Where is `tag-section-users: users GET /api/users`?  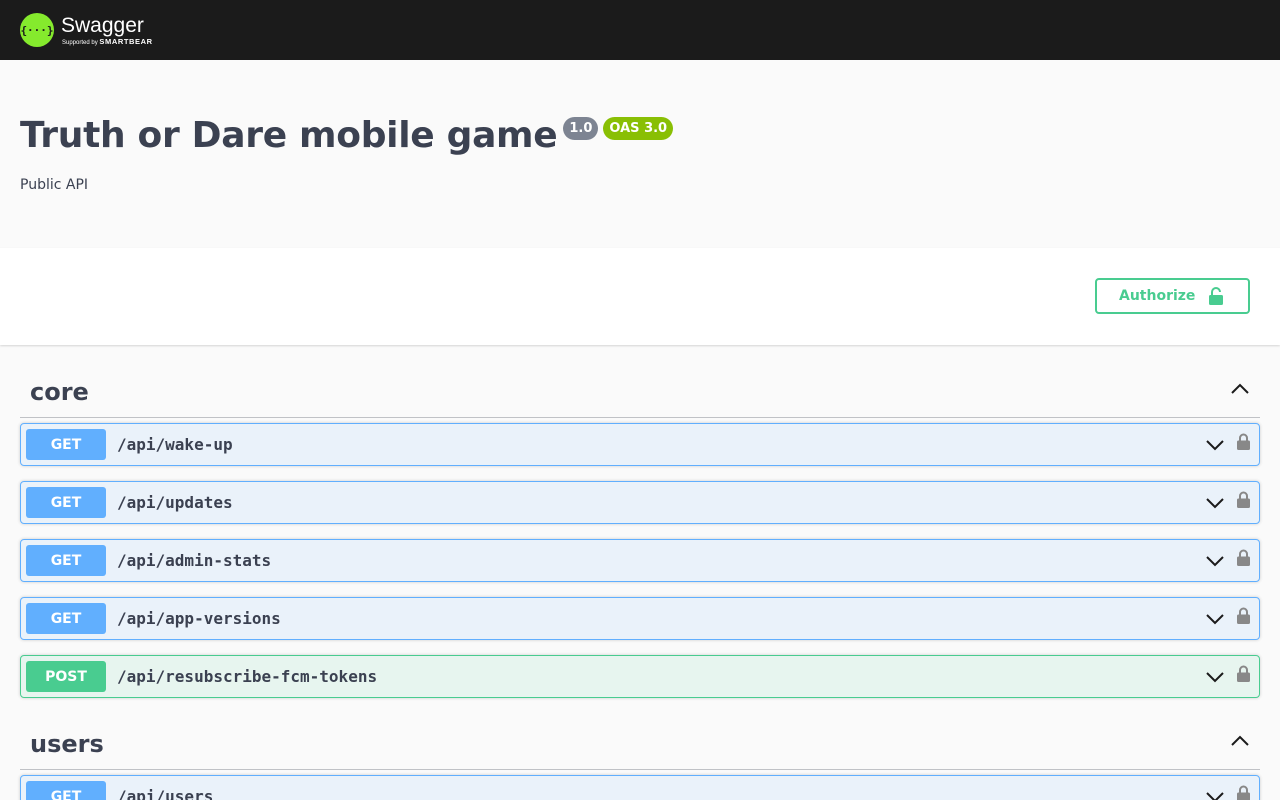 tag-section-users: users GET /api/users is located at coordinates (640, 756).